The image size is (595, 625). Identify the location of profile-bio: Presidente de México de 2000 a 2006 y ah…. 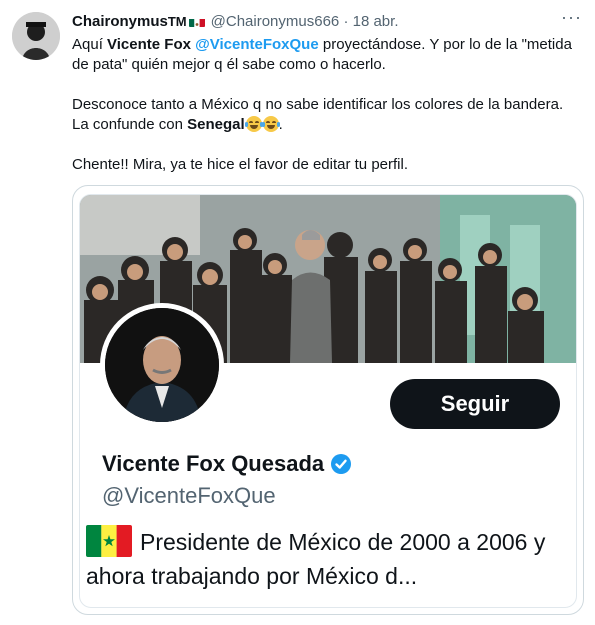
(326, 559).